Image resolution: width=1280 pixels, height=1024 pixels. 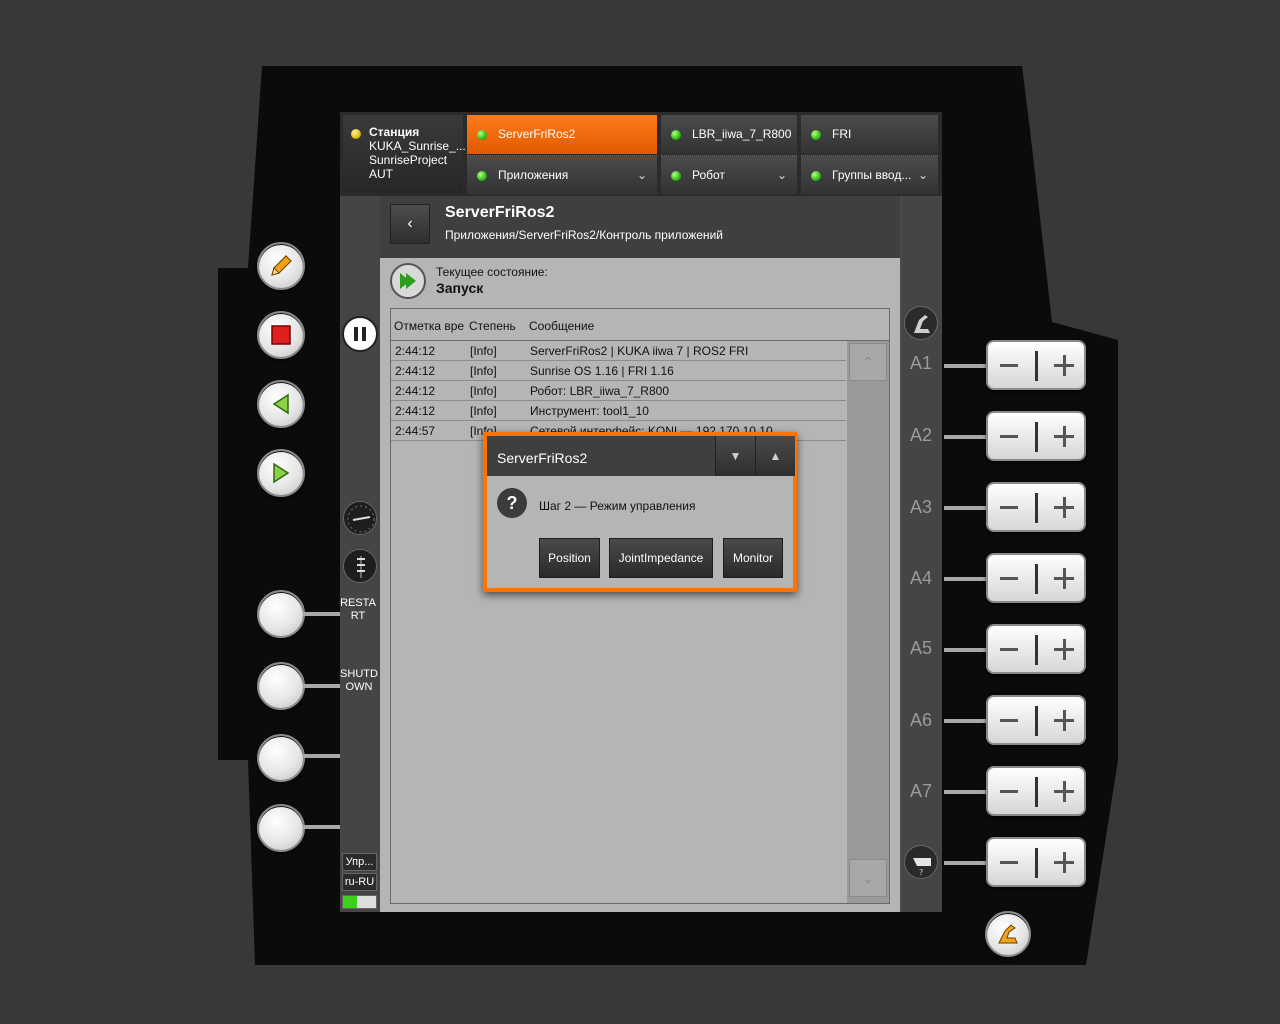 What do you see at coordinates (281, 614) in the screenshot?
I see `restart-key` at bounding box center [281, 614].